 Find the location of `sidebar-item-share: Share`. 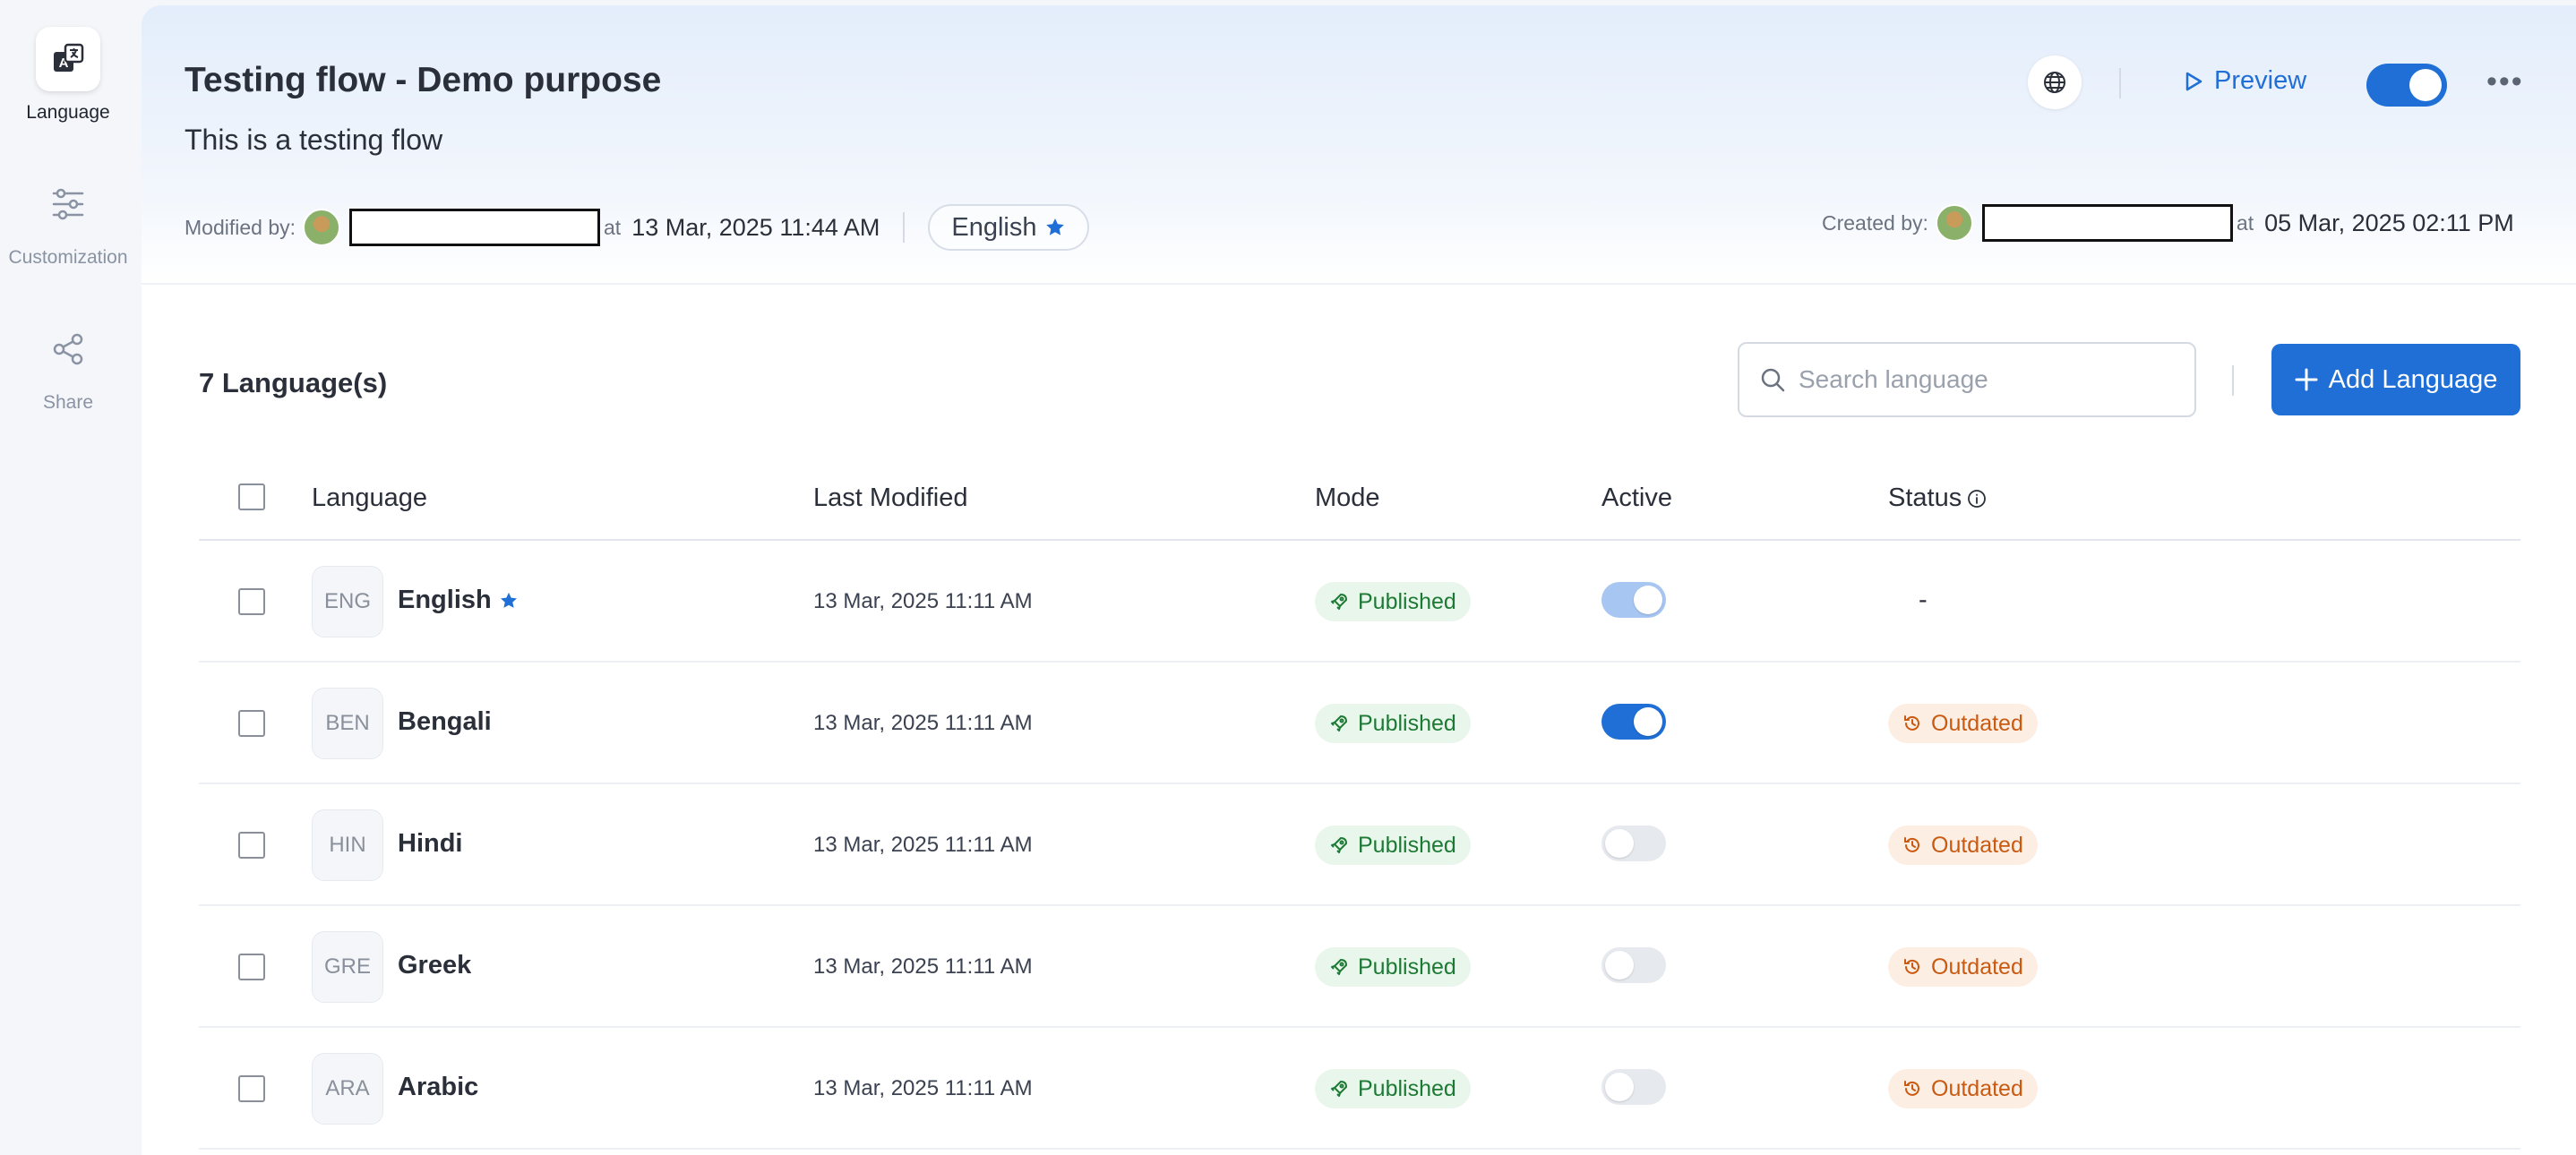

sidebar-item-share: Share is located at coordinates (68, 365).